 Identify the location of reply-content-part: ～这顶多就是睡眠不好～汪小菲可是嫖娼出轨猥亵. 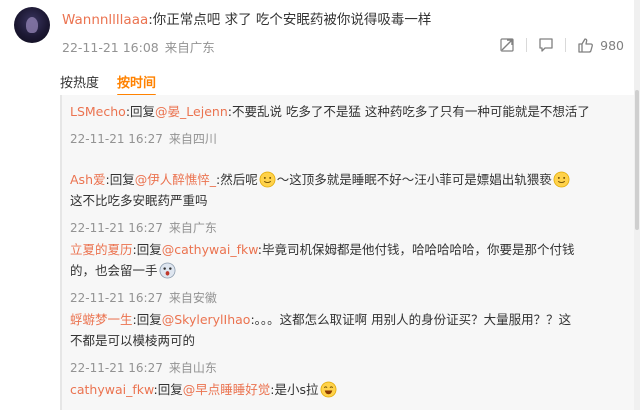
(414, 179).